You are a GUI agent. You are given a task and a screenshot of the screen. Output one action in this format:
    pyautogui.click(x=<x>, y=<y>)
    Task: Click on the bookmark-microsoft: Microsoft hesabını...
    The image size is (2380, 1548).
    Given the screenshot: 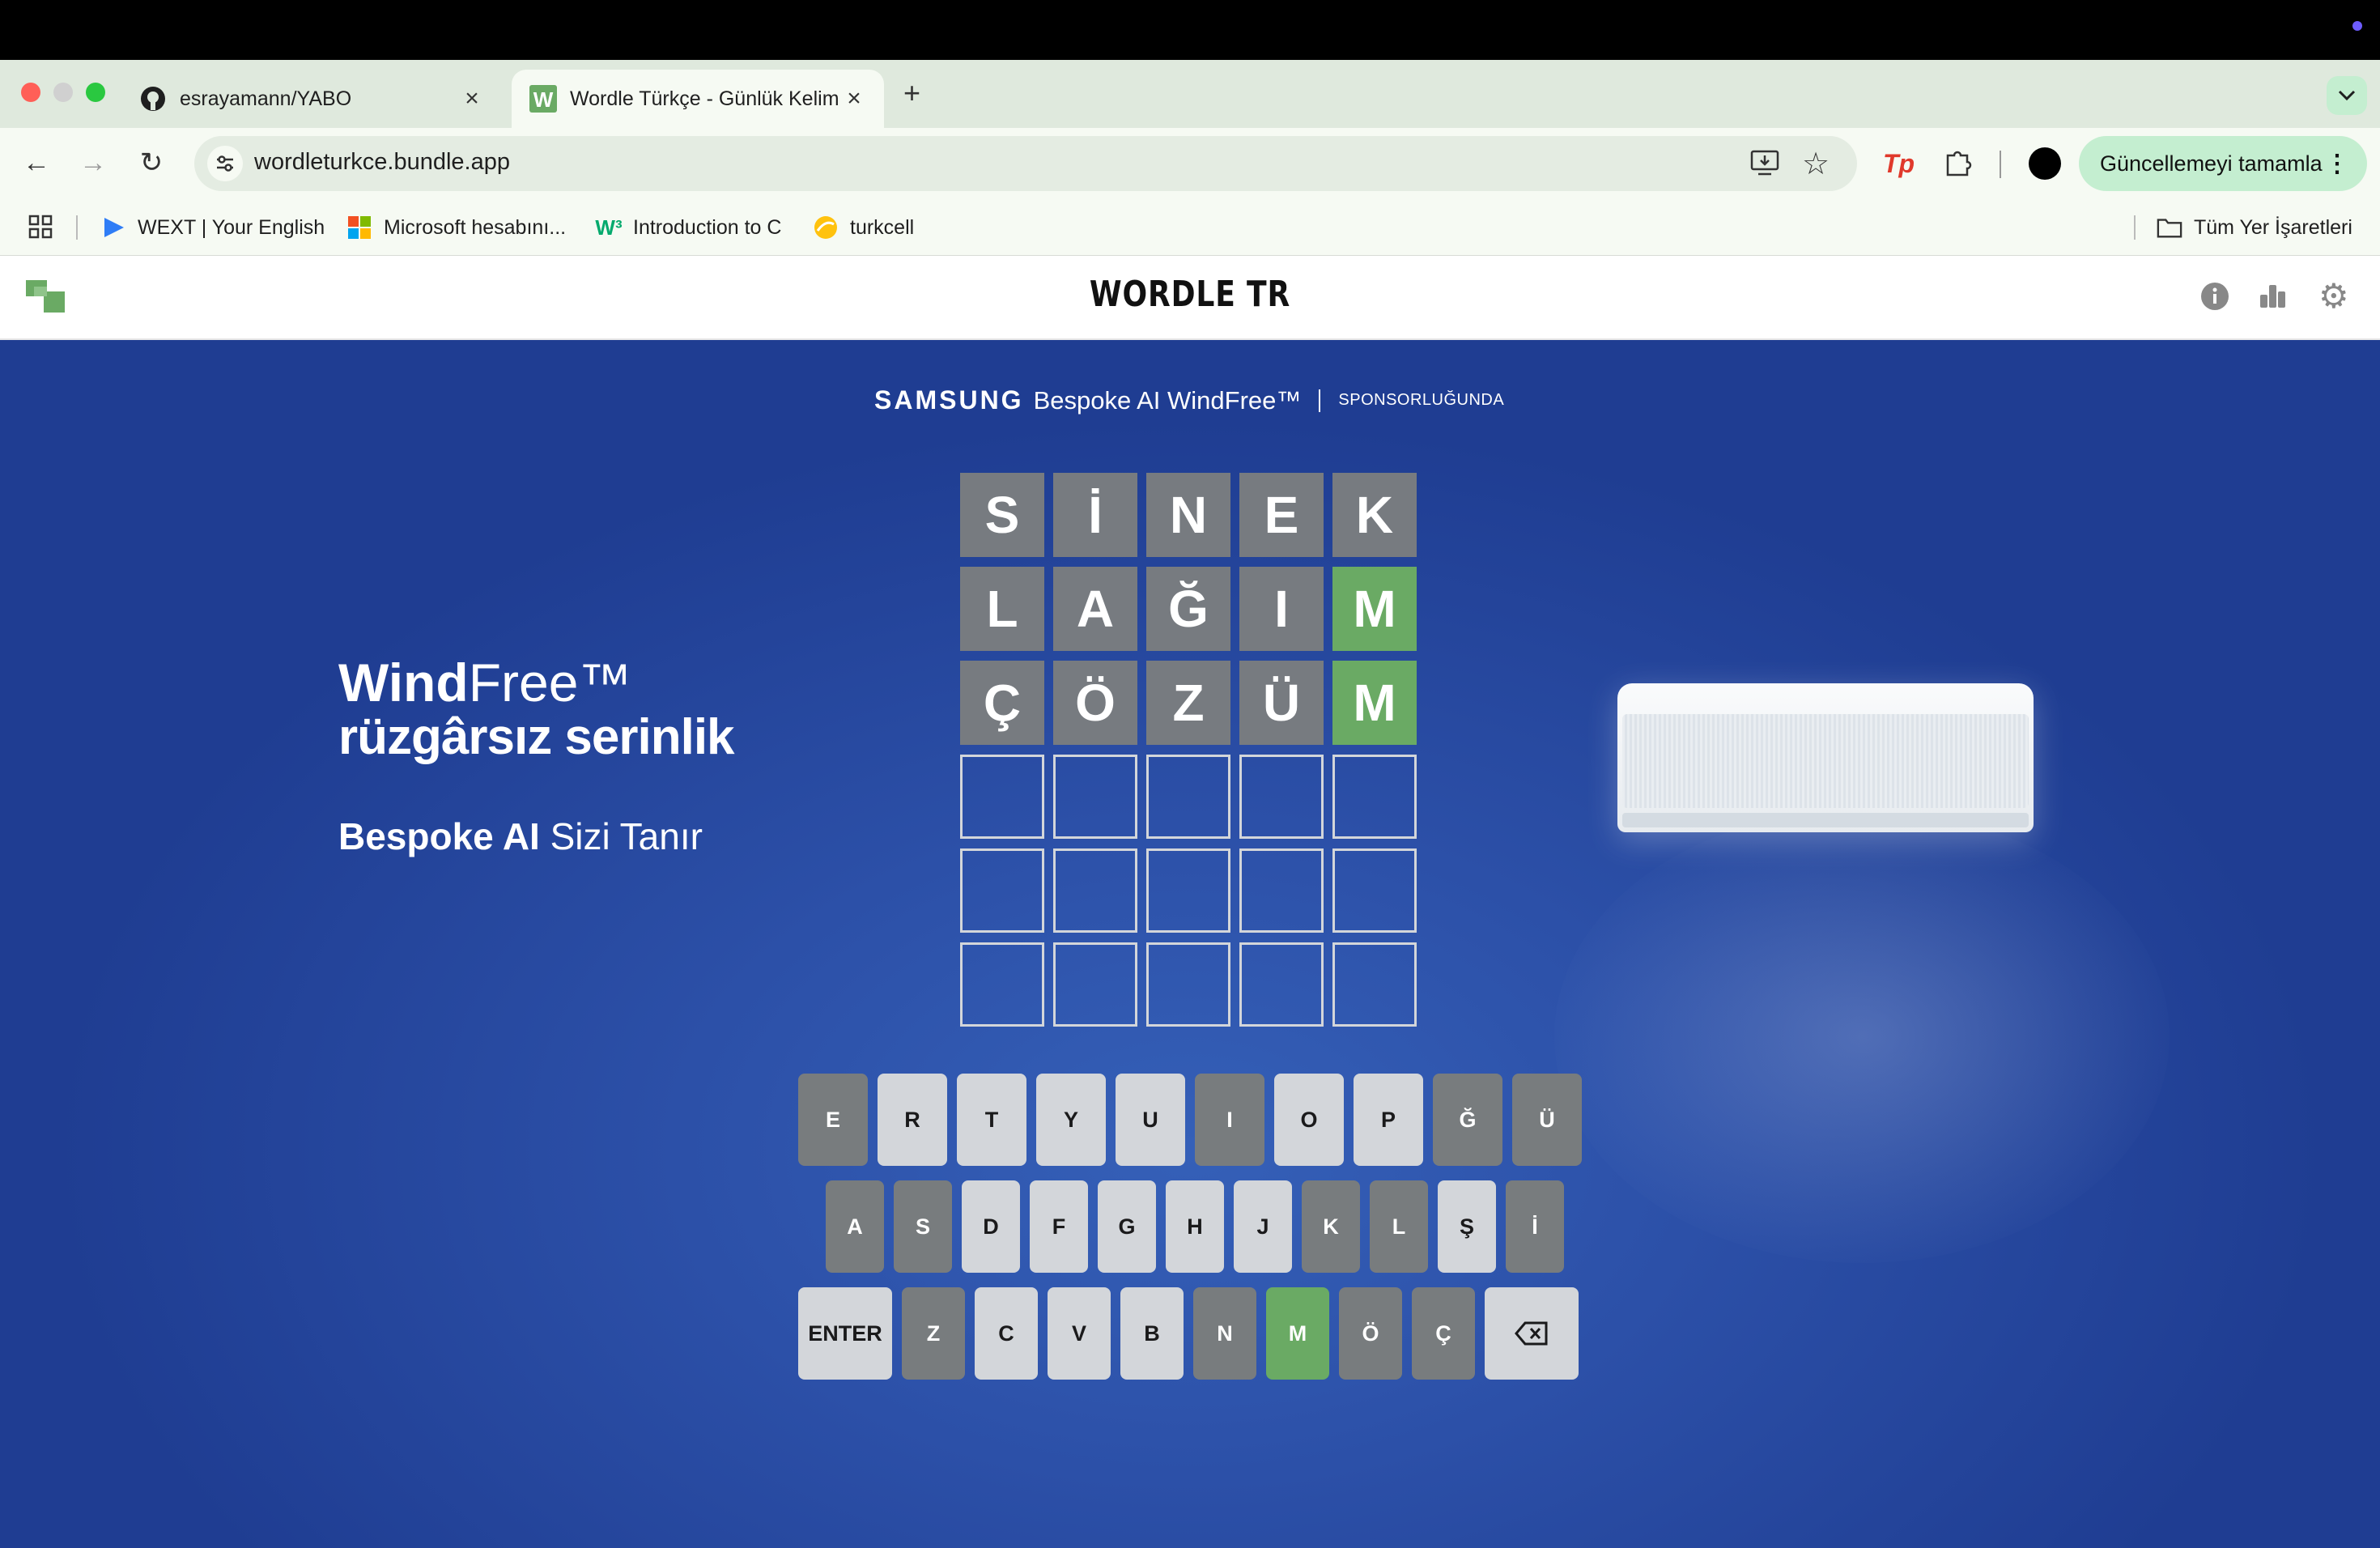 What is the action you would take?
    pyautogui.click(x=456, y=227)
    